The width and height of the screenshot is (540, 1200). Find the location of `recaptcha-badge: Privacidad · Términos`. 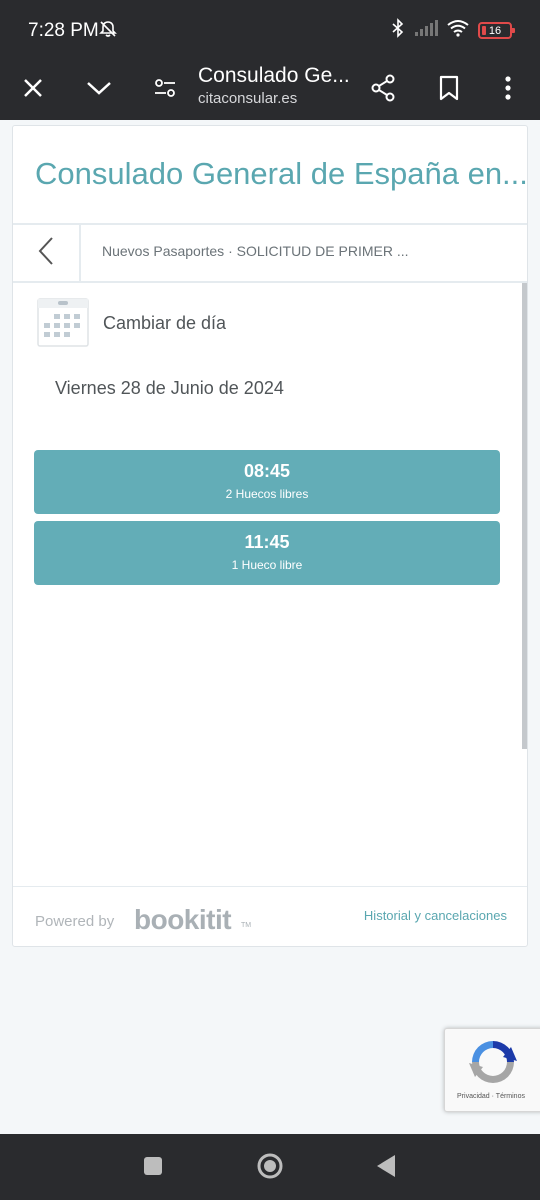

recaptcha-badge: Privacidad · Términos is located at coordinates (492, 1070).